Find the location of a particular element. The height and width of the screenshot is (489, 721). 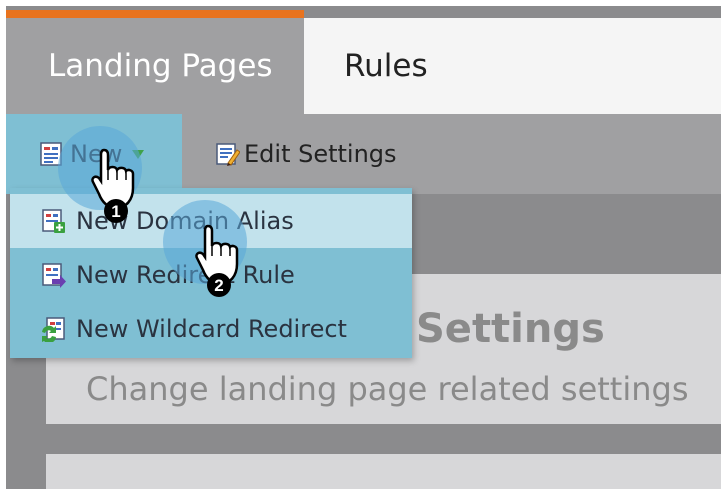

menu-item-new-redirect-rule: New Redirect Rule is located at coordinates (211, 275).